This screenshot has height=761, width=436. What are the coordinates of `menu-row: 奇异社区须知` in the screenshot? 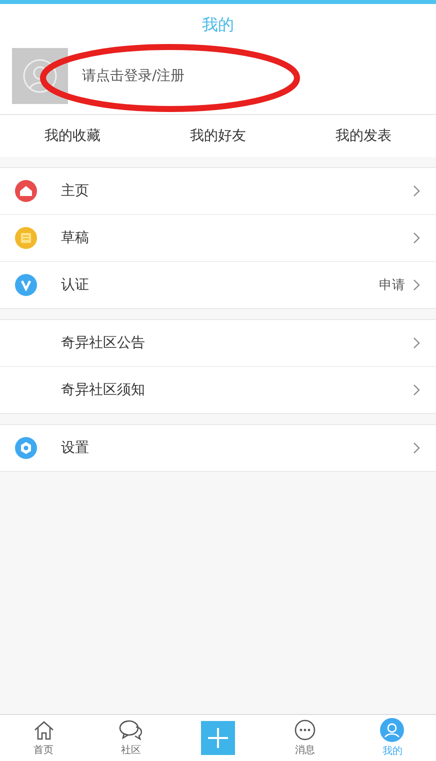 It's located at (218, 389).